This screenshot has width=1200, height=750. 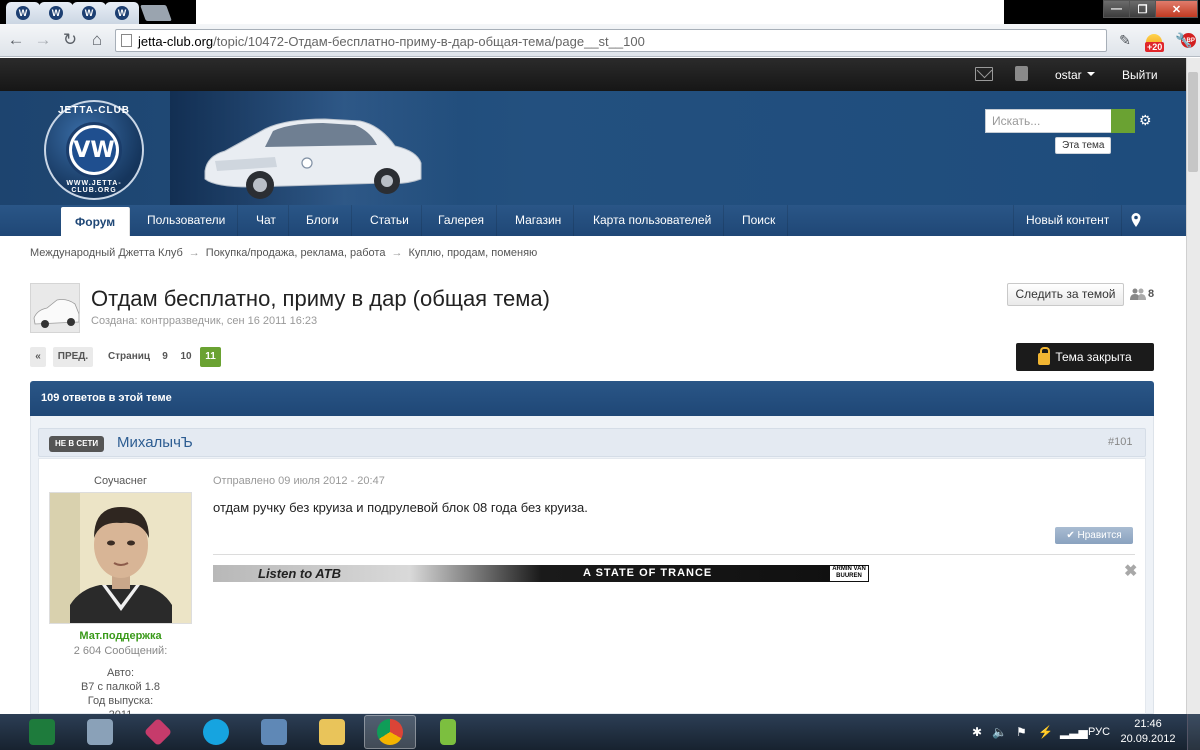 I want to click on search-input, so click(x=1048, y=121).